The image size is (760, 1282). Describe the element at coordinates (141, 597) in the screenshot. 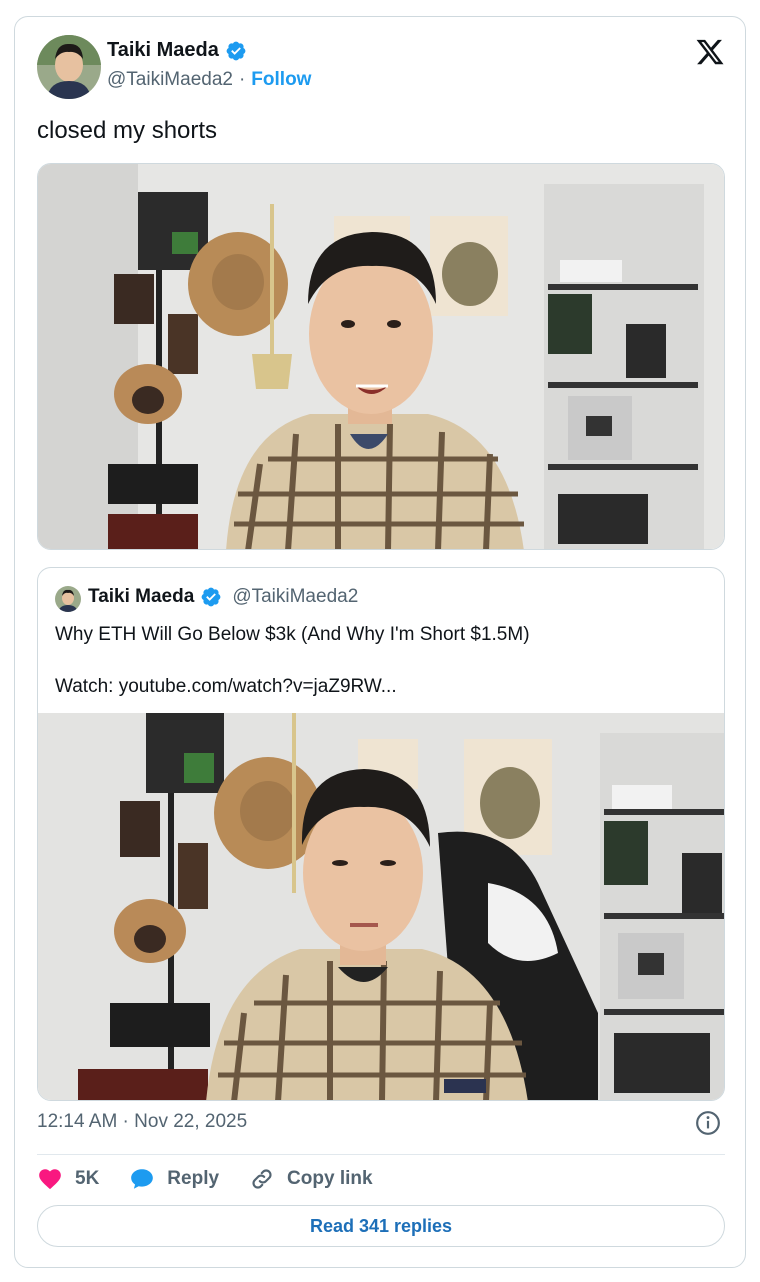

I see `quote-author-name: Taiki Maeda` at that location.